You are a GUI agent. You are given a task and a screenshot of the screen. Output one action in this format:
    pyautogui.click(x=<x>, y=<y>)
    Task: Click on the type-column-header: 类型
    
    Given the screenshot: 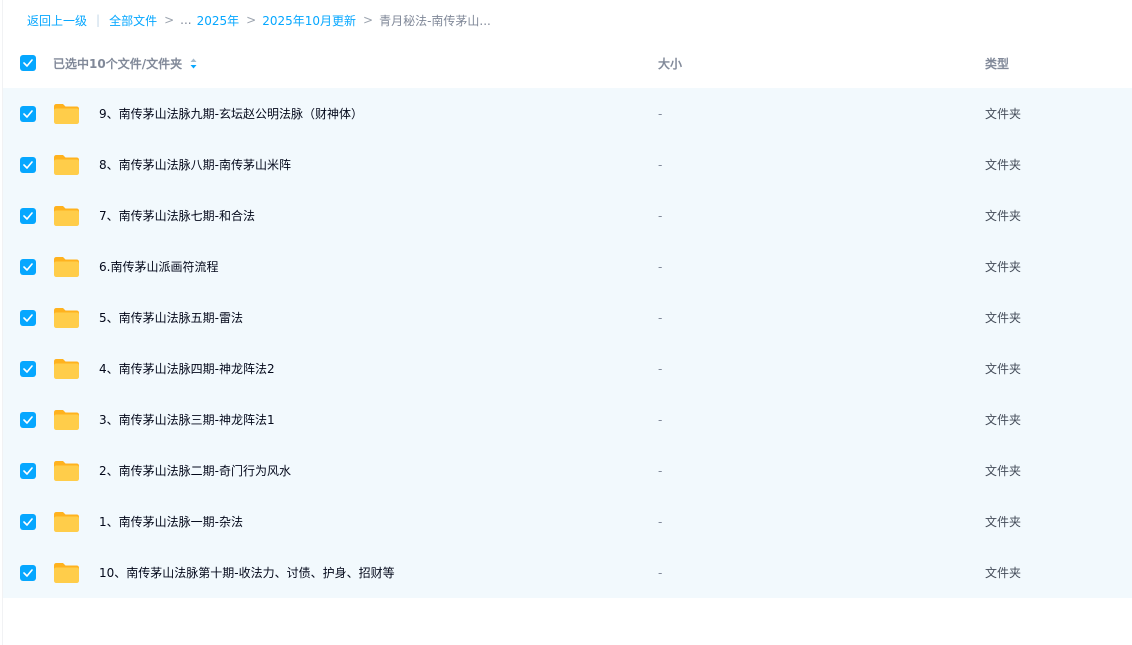 What is the action you would take?
    pyautogui.click(x=1058, y=63)
    